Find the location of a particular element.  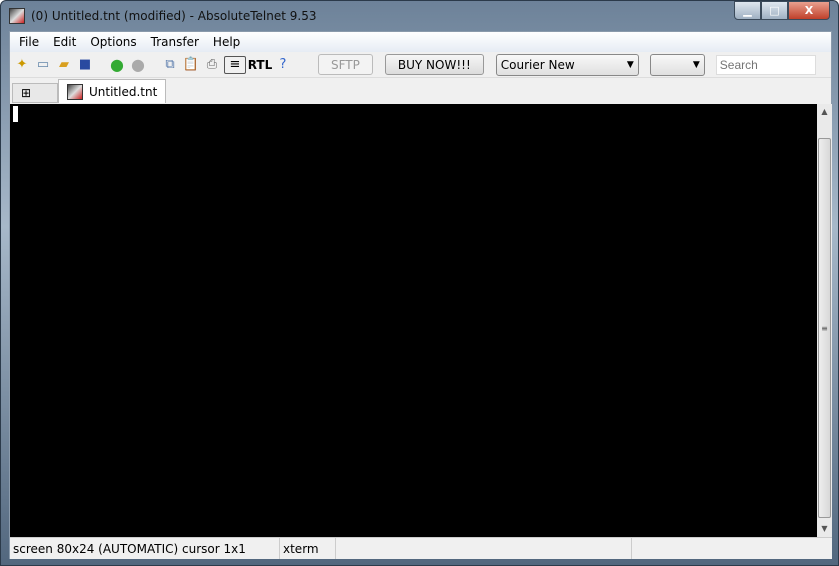

help-icon: ? is located at coordinates (283, 65).